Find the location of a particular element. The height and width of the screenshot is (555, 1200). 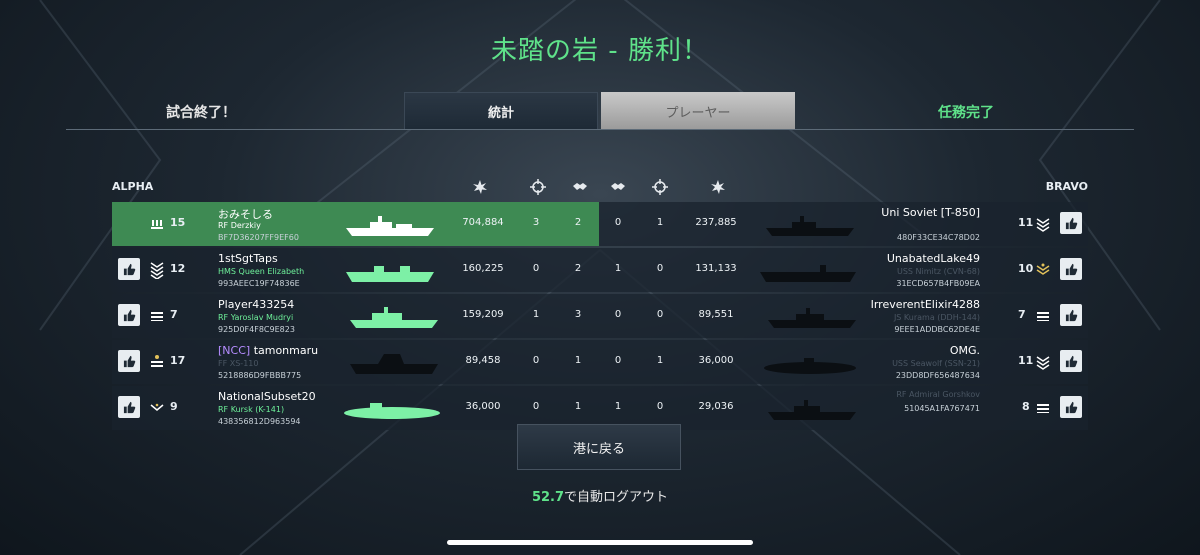

damage-value: 89,458 is located at coordinates (483, 360).